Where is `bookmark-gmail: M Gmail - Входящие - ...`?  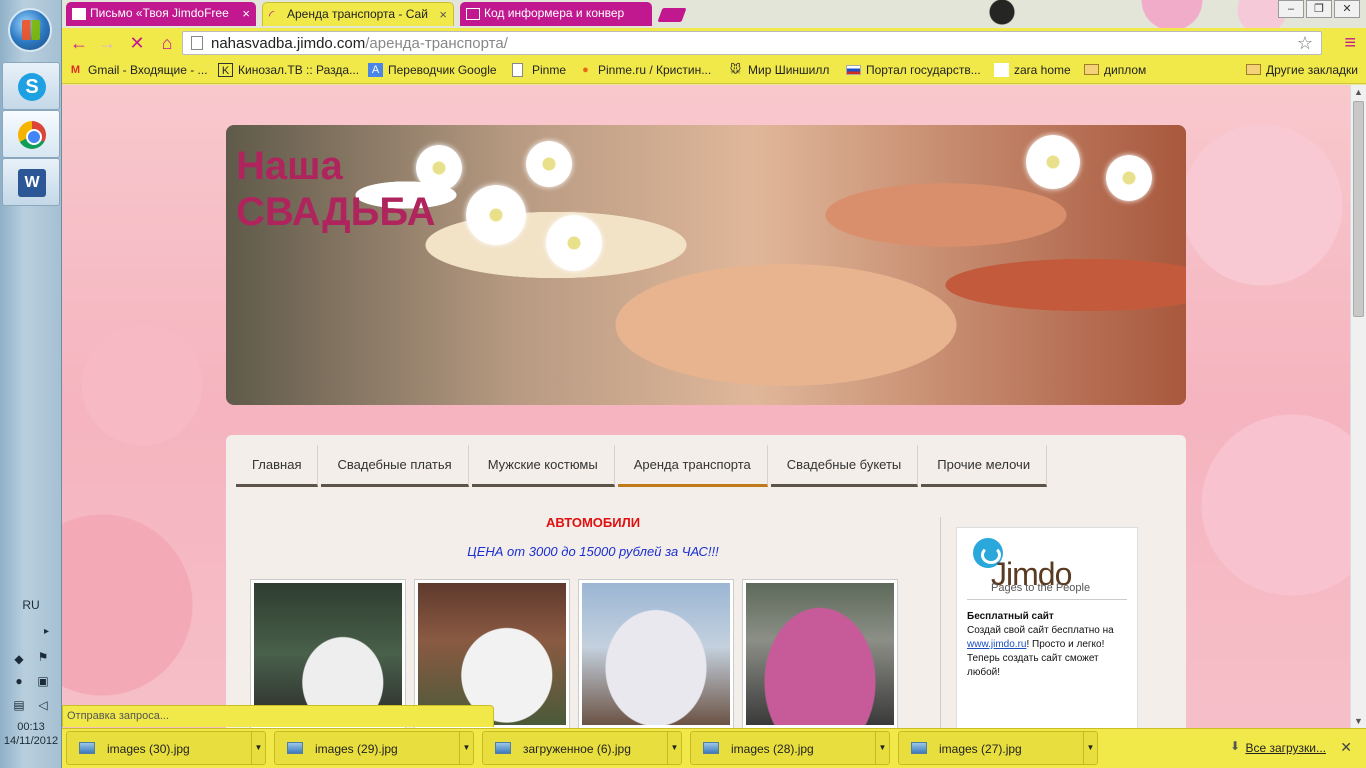 bookmark-gmail: M Gmail - Входящие - ... is located at coordinates (138, 70).